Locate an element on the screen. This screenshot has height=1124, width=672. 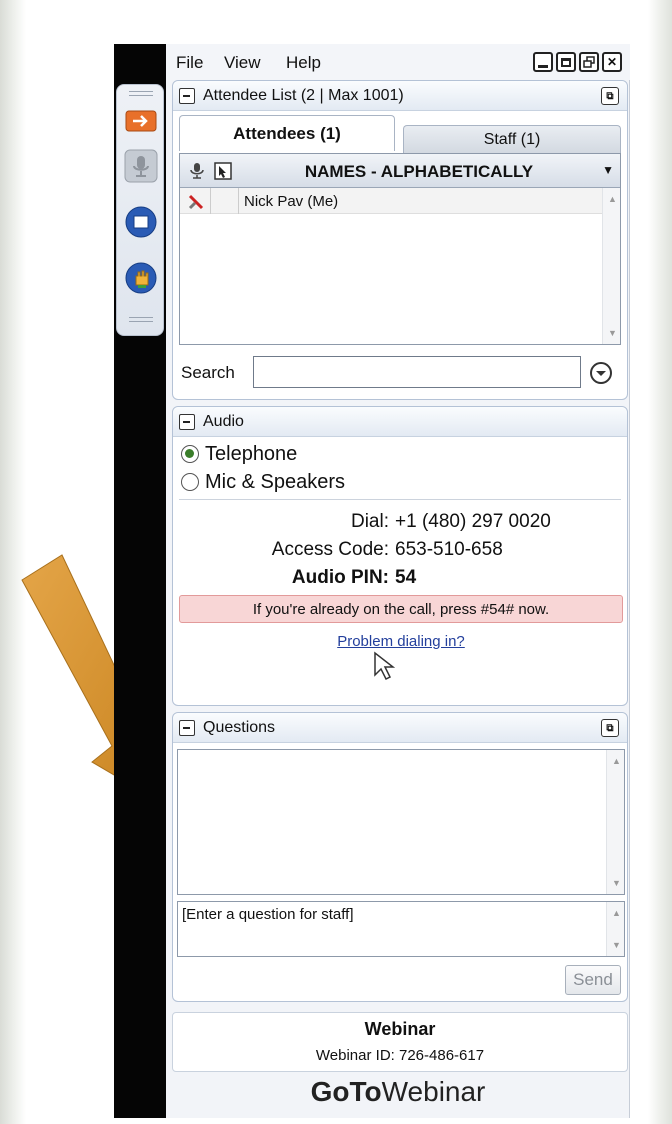
tab-staff-label: Staff (1) is located at coordinates (512, 139).